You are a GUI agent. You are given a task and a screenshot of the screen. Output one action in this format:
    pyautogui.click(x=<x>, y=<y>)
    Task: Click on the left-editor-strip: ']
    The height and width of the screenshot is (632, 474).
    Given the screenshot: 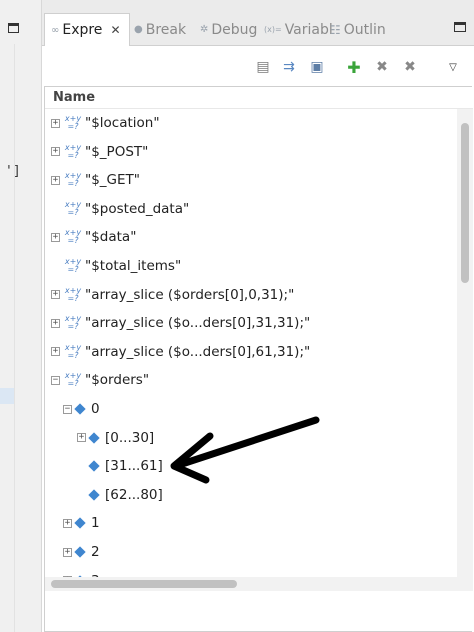 What is the action you would take?
    pyautogui.click(x=21, y=316)
    